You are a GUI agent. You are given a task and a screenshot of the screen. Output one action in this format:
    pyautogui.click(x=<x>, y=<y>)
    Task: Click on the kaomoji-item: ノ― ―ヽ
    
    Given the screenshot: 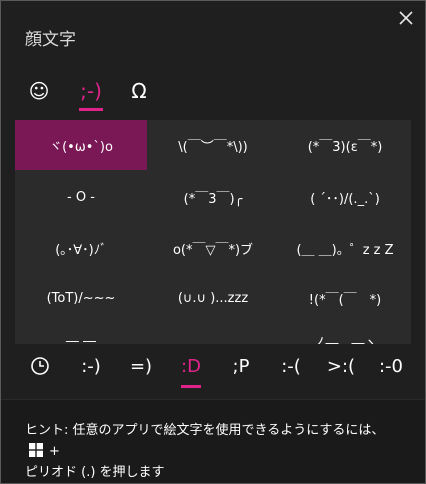 What is the action you would take?
    pyautogui.click(x=345, y=330)
    